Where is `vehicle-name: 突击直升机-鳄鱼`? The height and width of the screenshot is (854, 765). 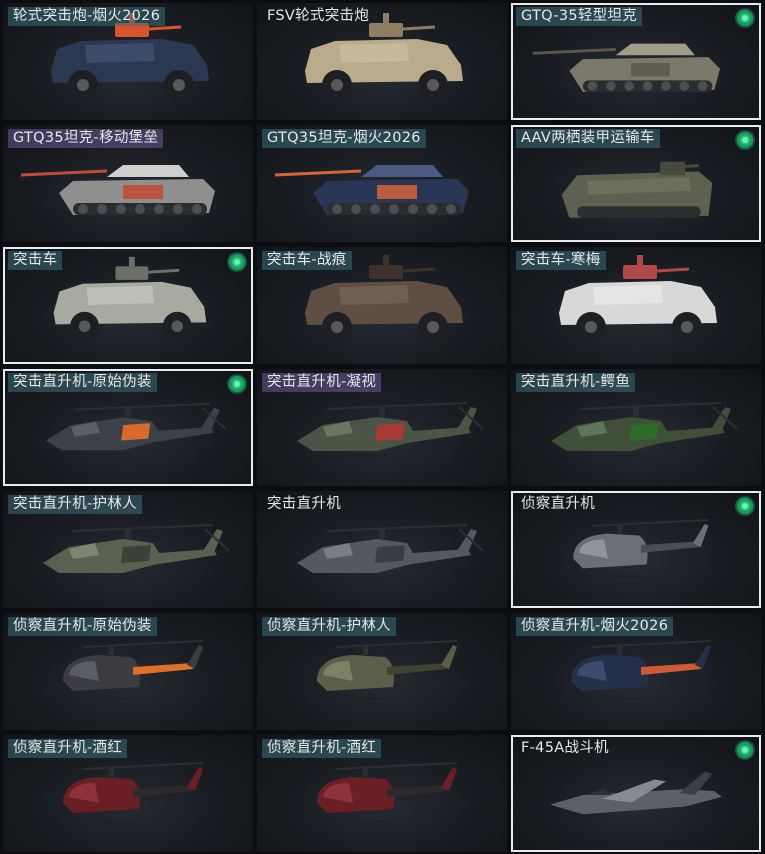
vehicle-name: 突击直升机-鳄鱼 is located at coordinates (576, 382).